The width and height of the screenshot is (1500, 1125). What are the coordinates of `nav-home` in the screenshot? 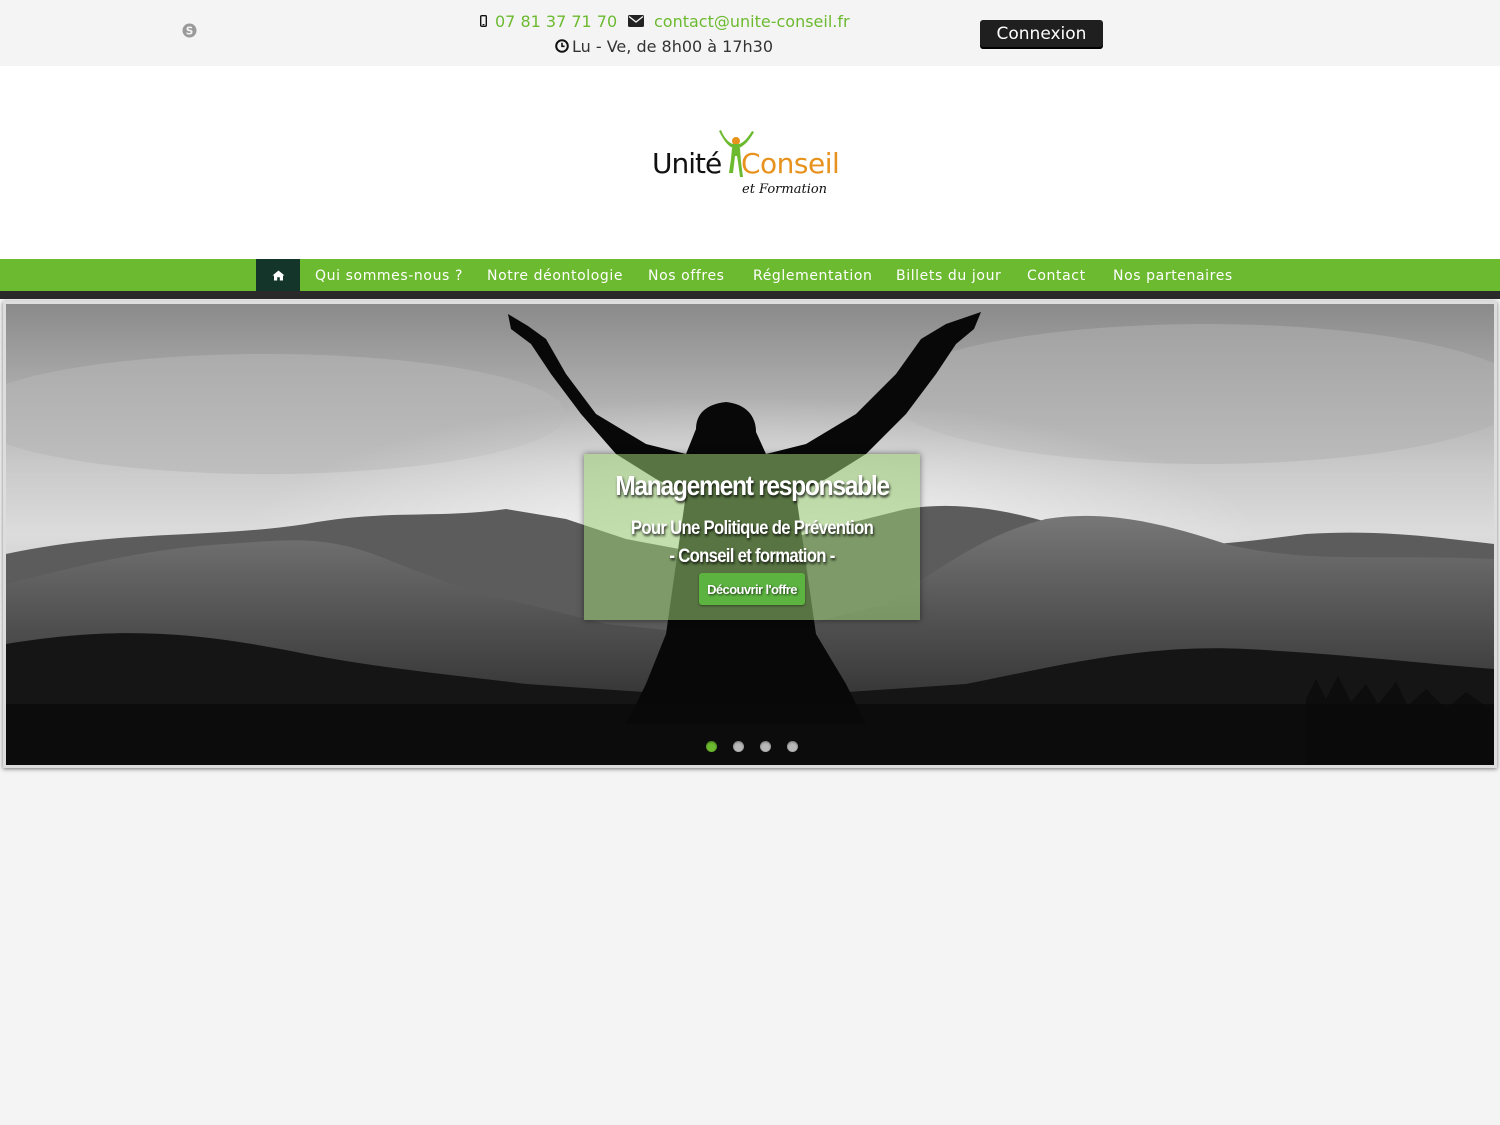 It's located at (278, 275).